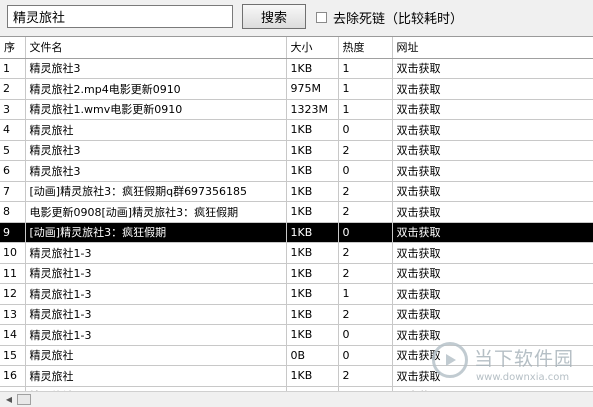 The width and height of the screenshot is (593, 407). I want to click on row-index: 2, so click(13, 89).